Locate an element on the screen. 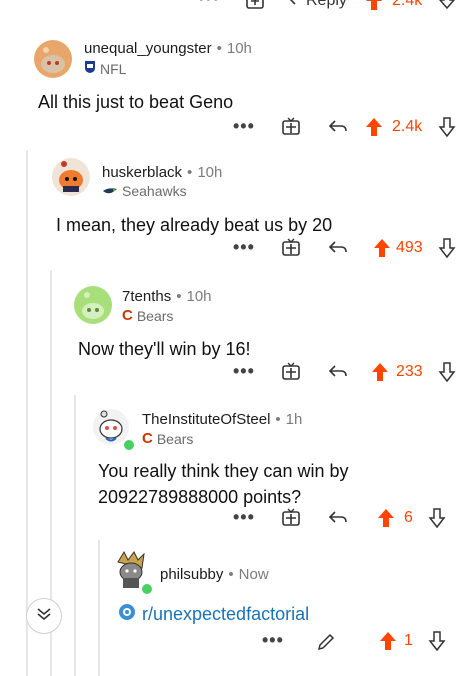 The height and width of the screenshot is (676, 474). comment-actions: ••• 1 is located at coordinates (237, 643).